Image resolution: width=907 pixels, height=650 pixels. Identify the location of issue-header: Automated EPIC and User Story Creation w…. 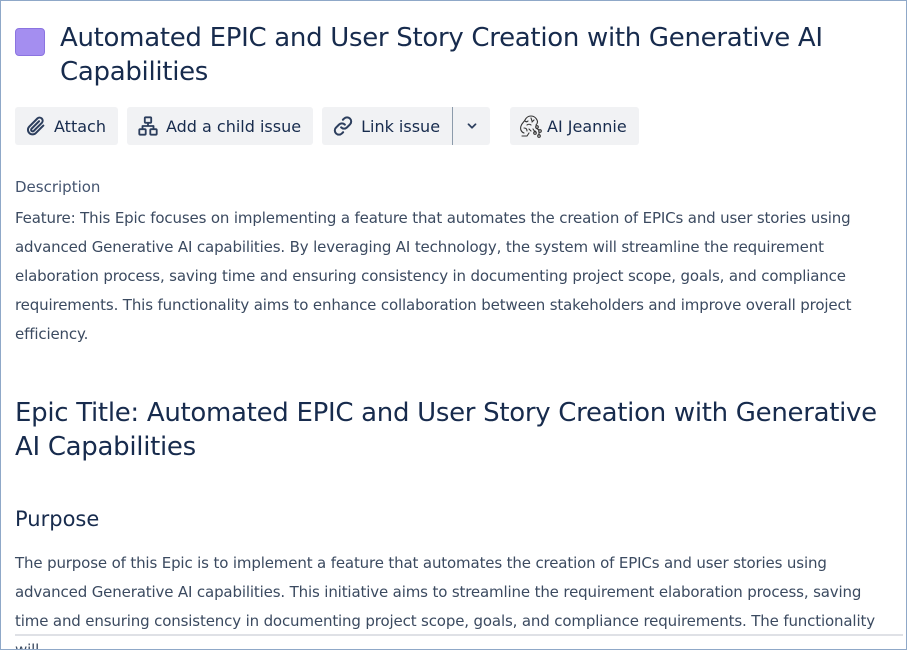
(455, 55).